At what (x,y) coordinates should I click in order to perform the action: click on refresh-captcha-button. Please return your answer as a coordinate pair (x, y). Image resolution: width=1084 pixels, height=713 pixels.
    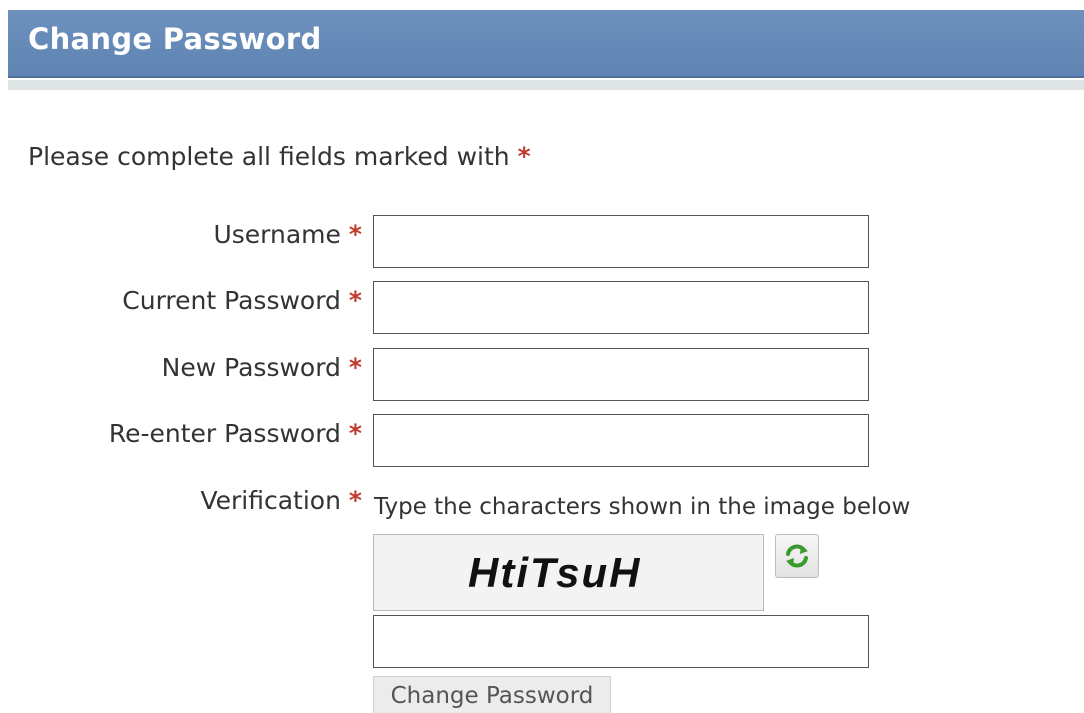
    Looking at the image, I should click on (797, 556).